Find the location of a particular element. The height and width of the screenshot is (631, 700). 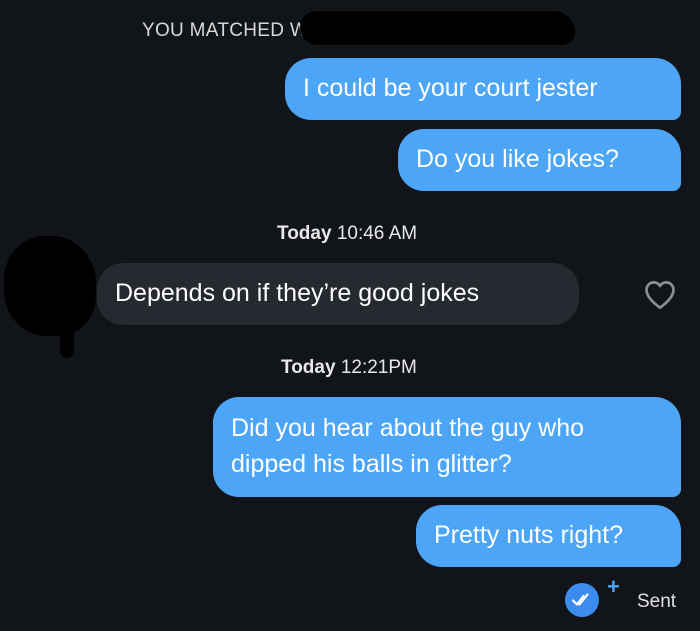

timestamp-time: 10:46 AM is located at coordinates (377, 233).